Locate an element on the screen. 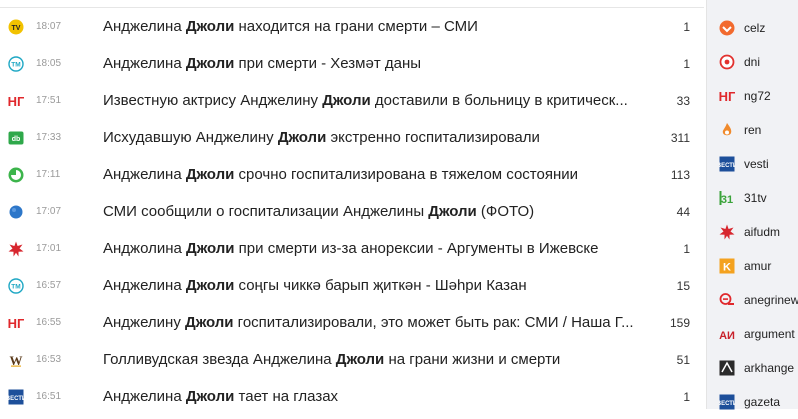 The width and height of the screenshot is (798, 419). source-item: dni is located at coordinates (758, 62).